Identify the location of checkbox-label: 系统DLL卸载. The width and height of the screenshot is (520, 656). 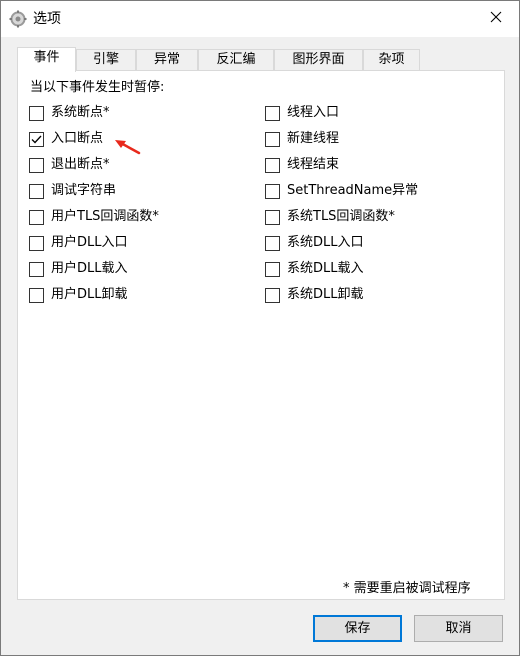
(325, 294).